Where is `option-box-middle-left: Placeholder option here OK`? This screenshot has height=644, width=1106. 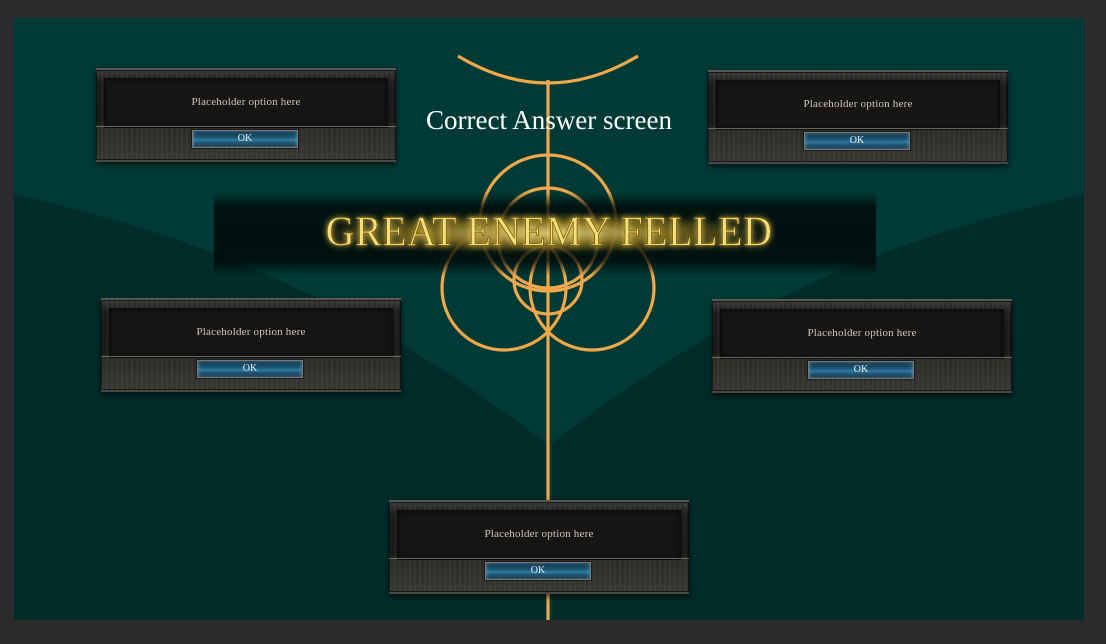
option-box-middle-left: Placeholder option here OK is located at coordinates (251, 345).